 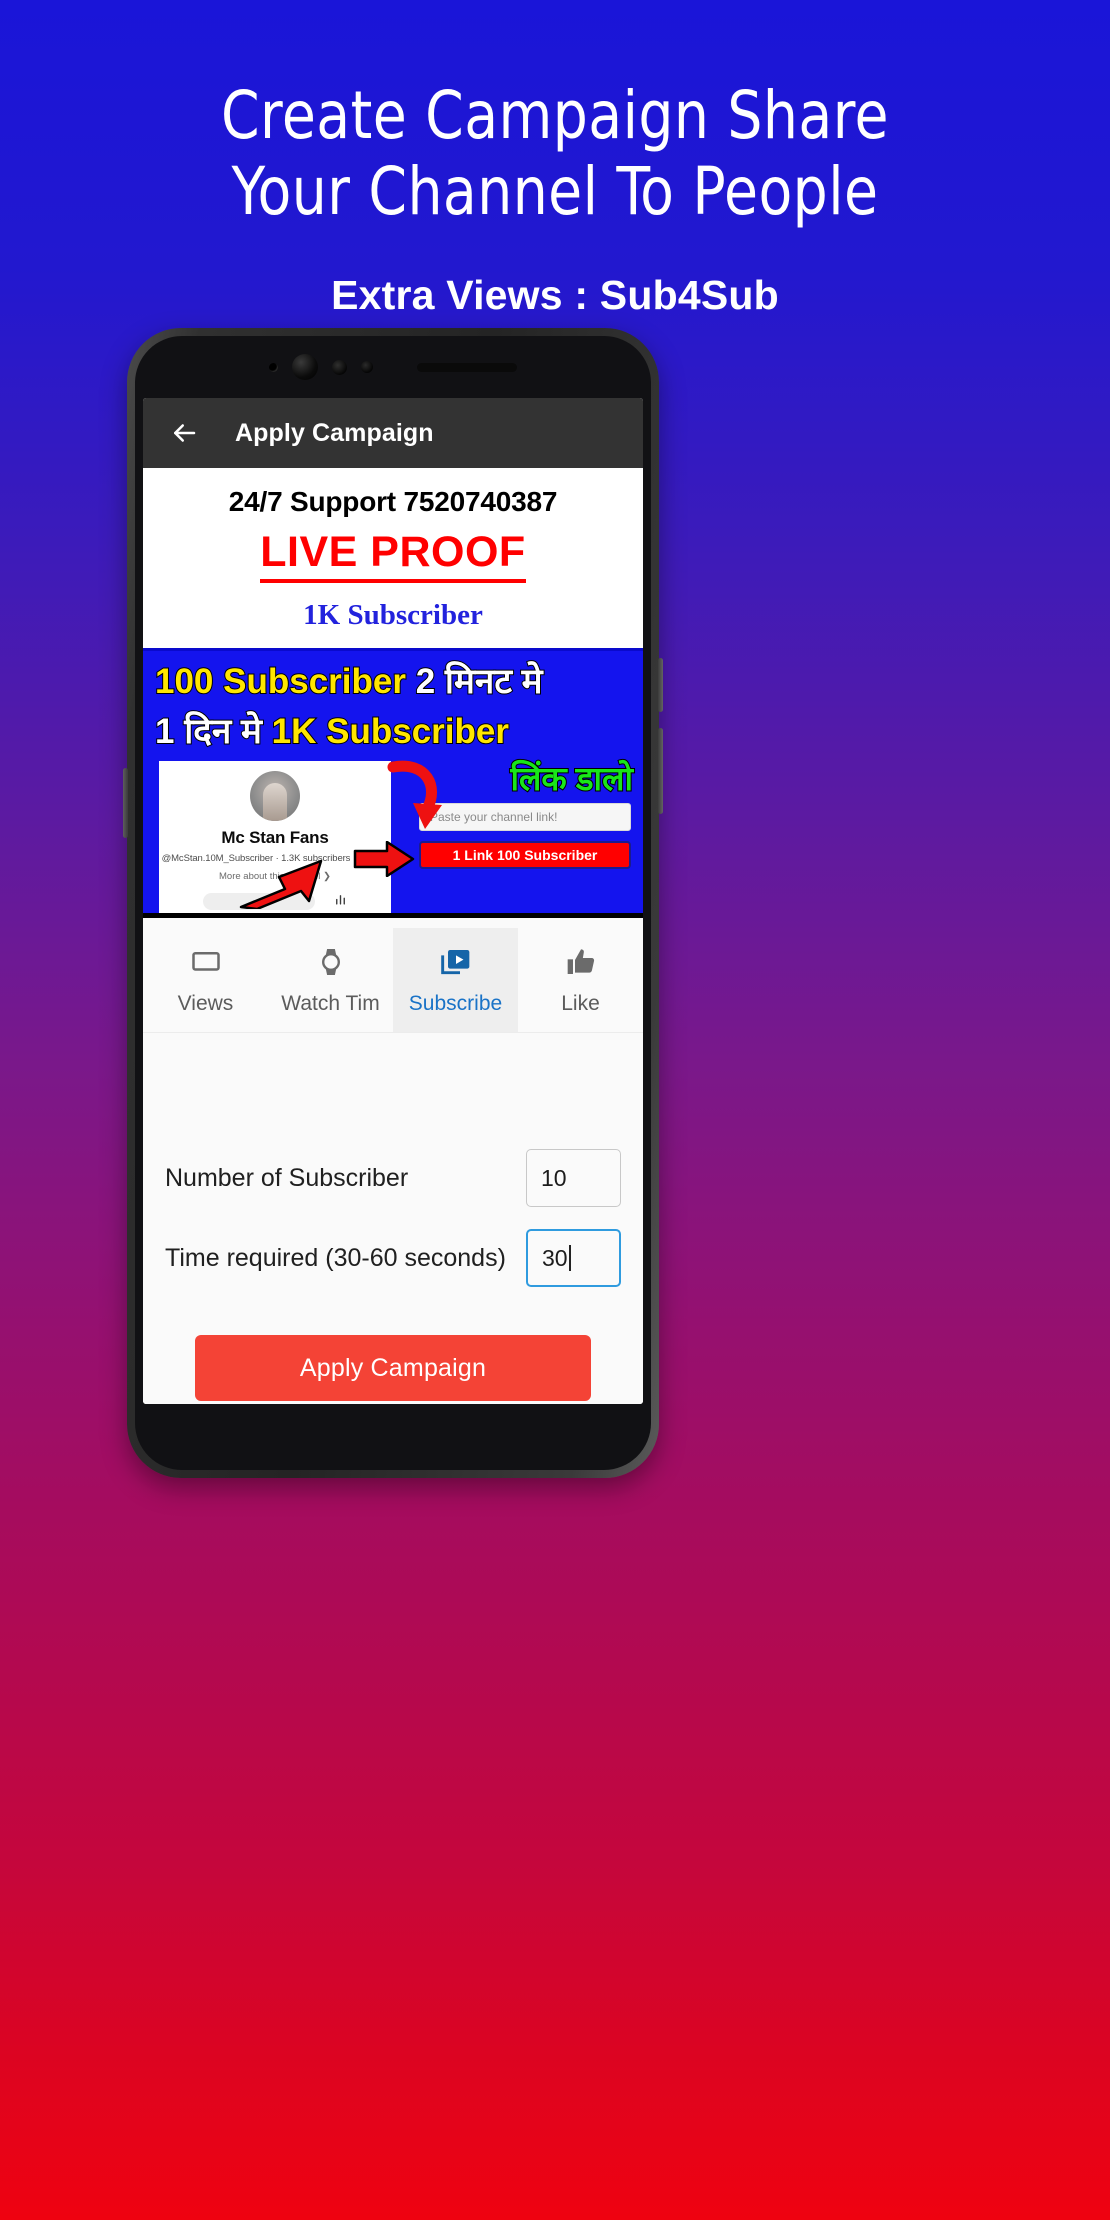 What do you see at coordinates (367, 367) in the screenshot?
I see `light-sensor-icon` at bounding box center [367, 367].